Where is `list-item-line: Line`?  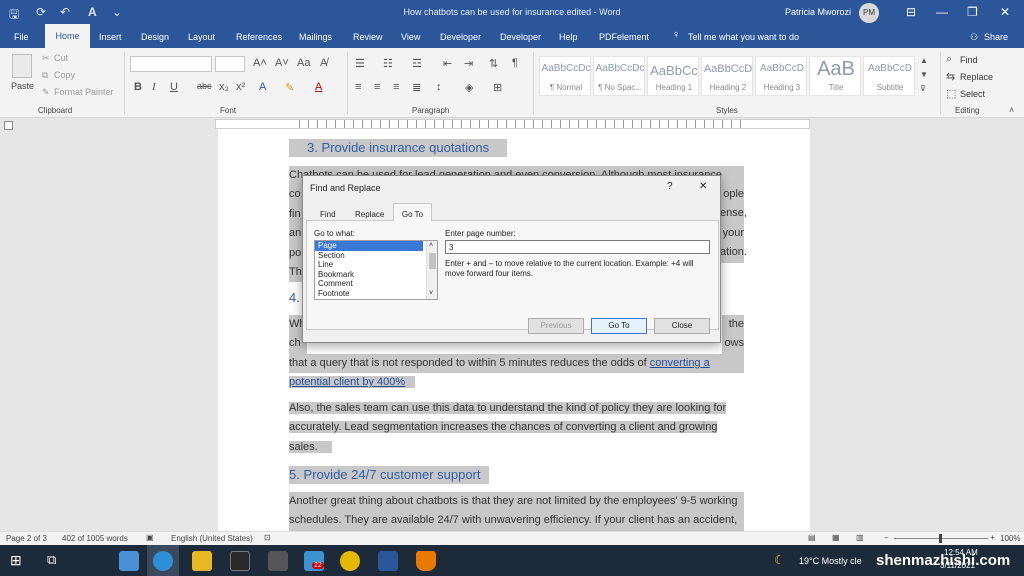 list-item-line: Line is located at coordinates (376, 265).